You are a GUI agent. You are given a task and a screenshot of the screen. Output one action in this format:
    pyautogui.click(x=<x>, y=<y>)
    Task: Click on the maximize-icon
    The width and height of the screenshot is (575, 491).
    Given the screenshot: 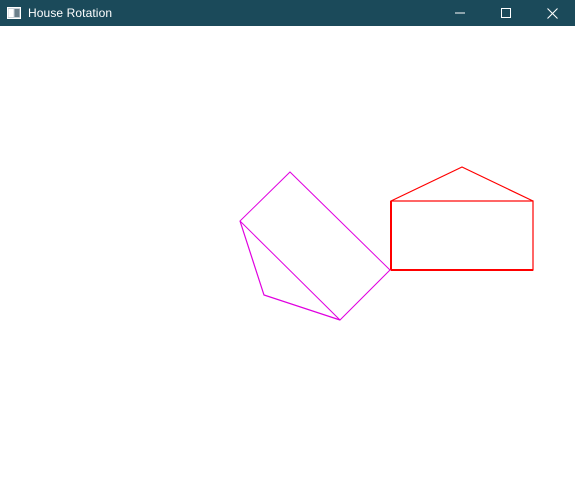 What is the action you would take?
    pyautogui.click(x=506, y=13)
    